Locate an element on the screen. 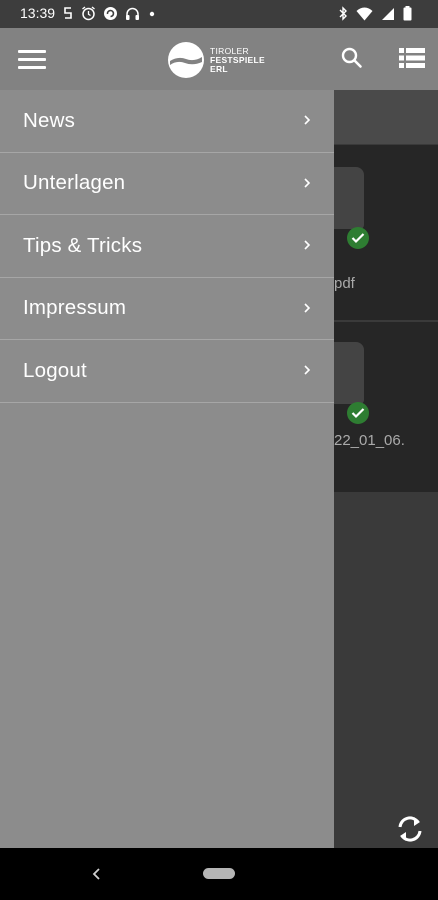 The height and width of the screenshot is (900, 438). drawer-item-unterlagen: Unterlagen is located at coordinates (167, 184).